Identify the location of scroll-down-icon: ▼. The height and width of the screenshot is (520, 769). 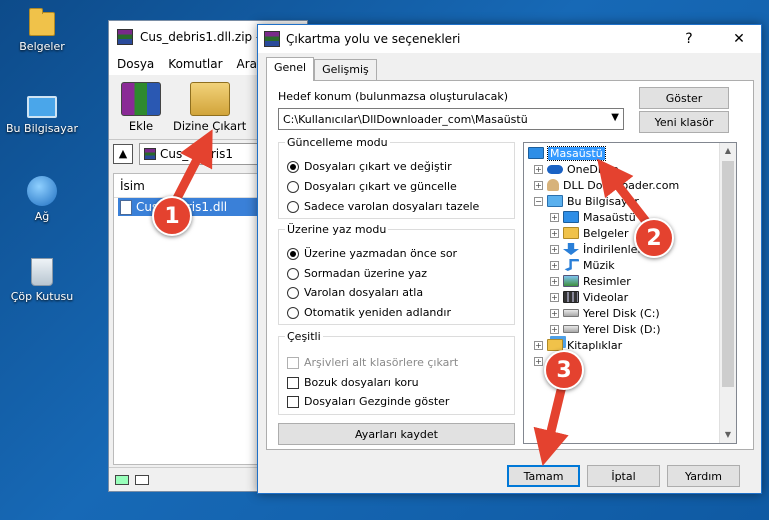
(728, 435).